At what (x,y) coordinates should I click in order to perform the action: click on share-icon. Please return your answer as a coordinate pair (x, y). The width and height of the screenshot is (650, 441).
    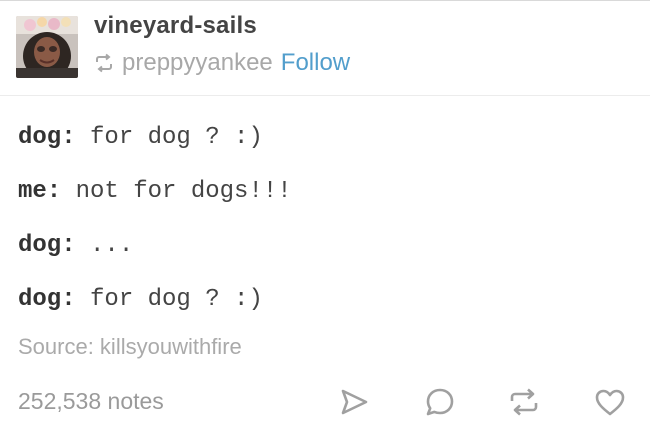
    Looking at the image, I should click on (354, 402).